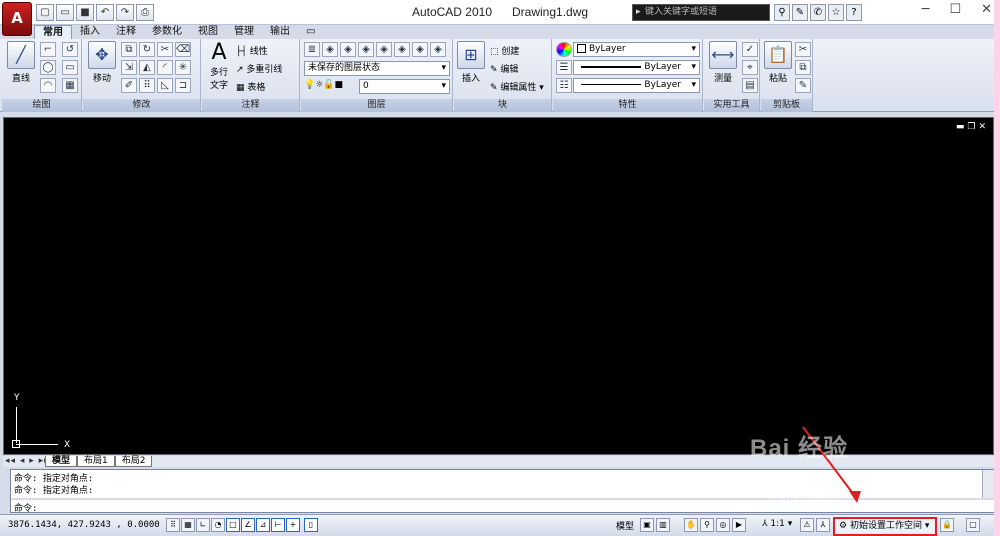 The image size is (1000, 536). Describe the element at coordinates (129, 49) in the screenshot. I see `copy-icon: ⧉` at that location.